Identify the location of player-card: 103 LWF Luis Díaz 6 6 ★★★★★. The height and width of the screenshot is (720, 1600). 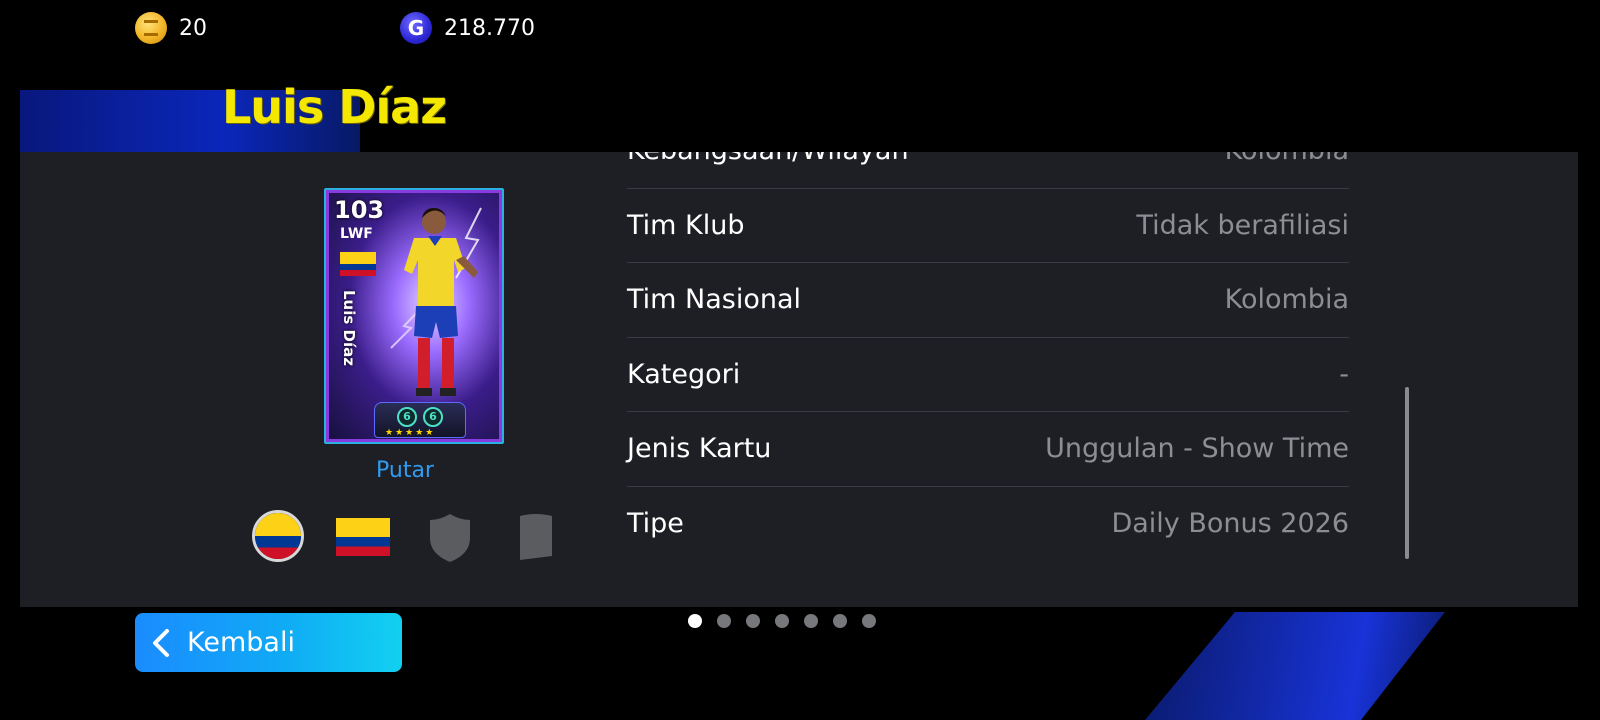
(414, 316).